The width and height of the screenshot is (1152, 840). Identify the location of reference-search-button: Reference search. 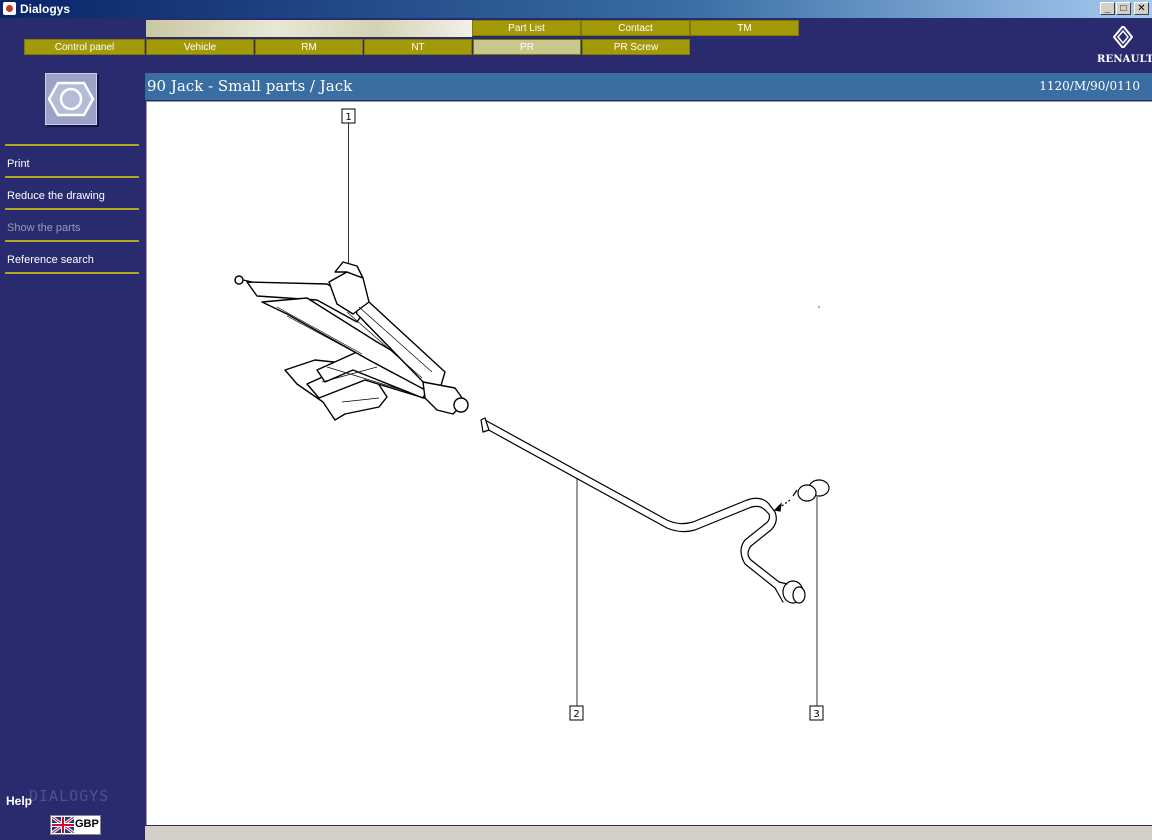
(50, 260).